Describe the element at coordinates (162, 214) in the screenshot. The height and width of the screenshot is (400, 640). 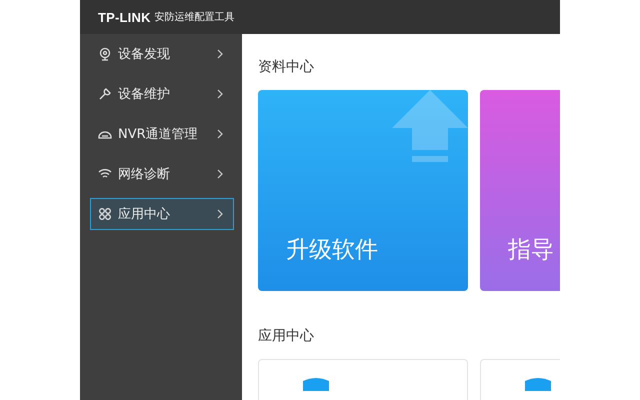
I see `sidebar-item: 应用中心` at that location.